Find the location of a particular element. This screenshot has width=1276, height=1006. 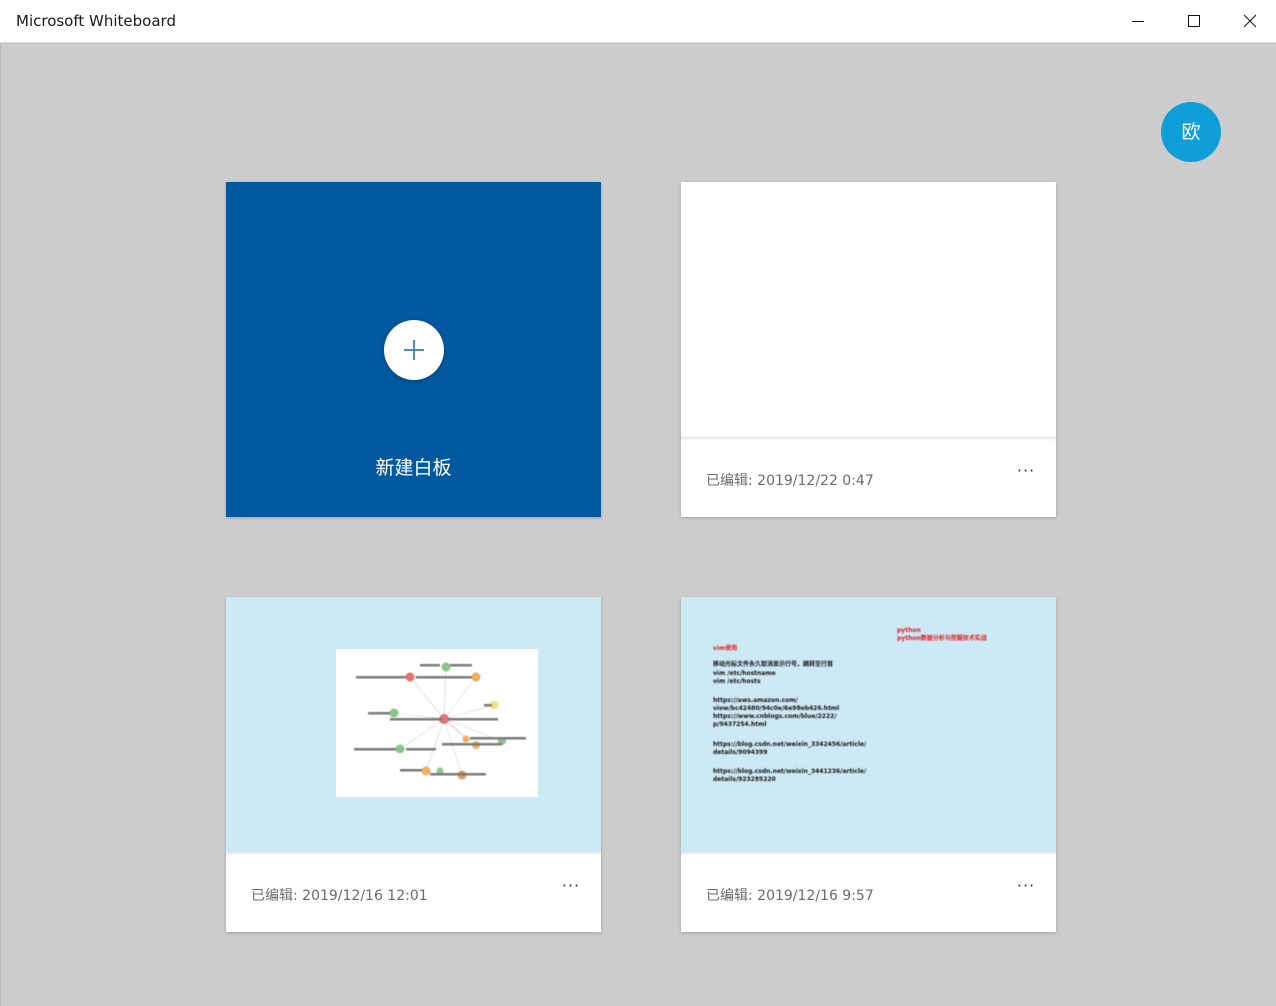

minimize-button is located at coordinates (1138, 21).